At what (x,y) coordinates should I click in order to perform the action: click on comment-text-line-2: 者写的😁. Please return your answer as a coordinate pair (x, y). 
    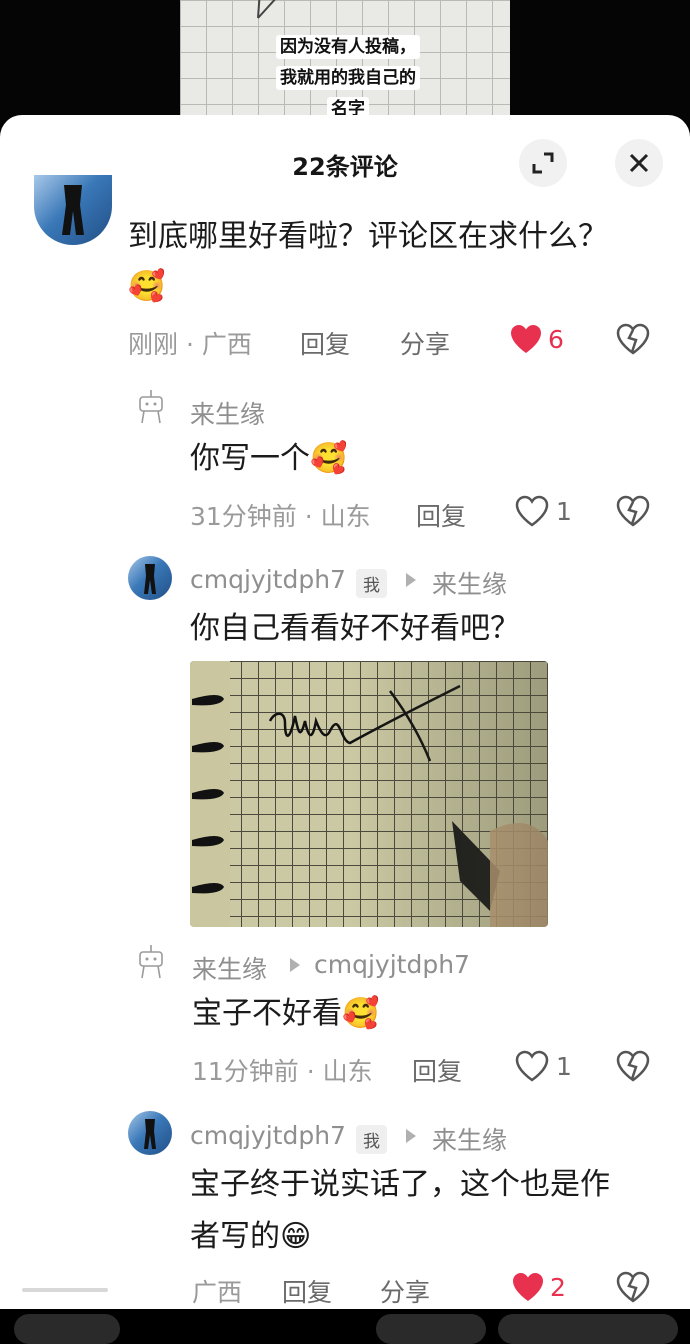
    Looking at the image, I should click on (251, 1236).